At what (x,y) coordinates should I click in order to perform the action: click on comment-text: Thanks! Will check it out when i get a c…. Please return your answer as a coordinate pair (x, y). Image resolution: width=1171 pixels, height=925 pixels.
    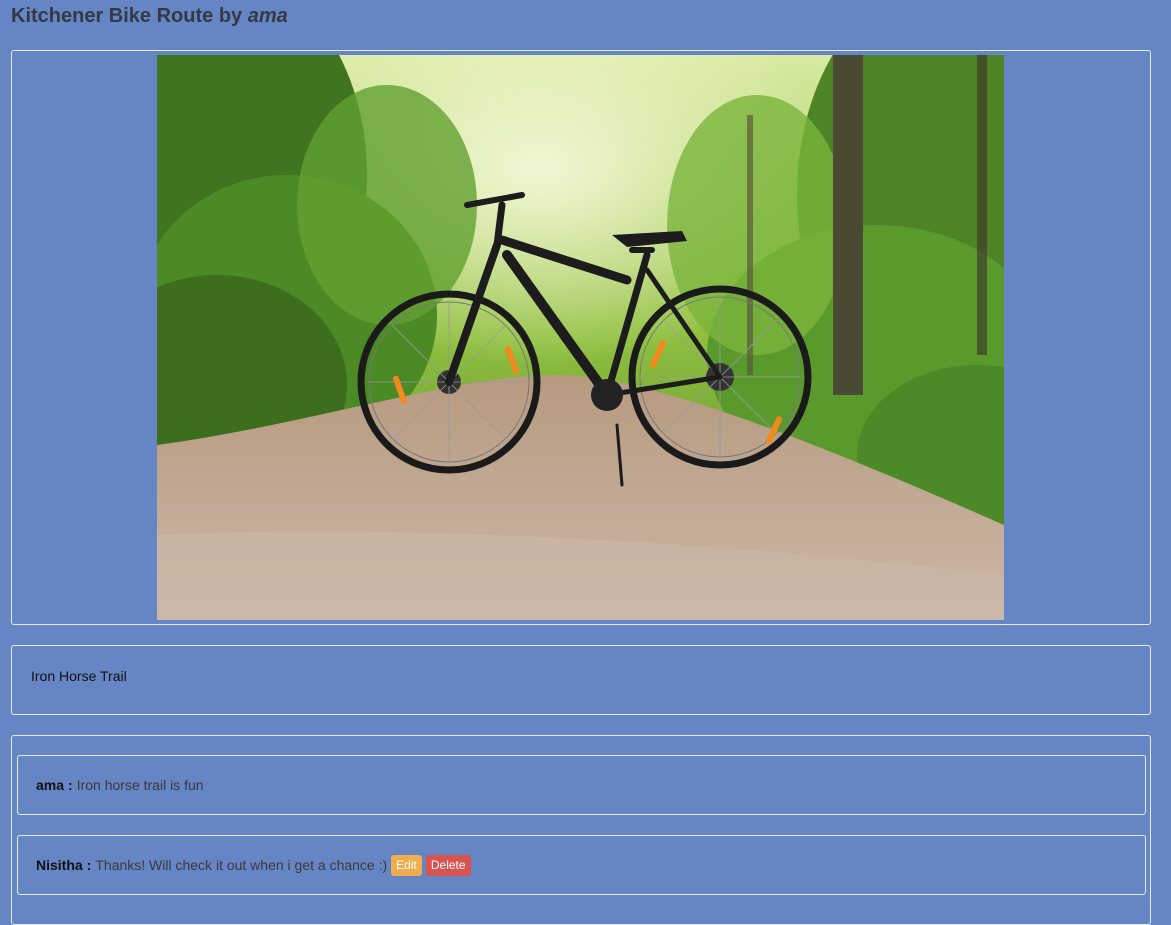
    Looking at the image, I should click on (241, 865).